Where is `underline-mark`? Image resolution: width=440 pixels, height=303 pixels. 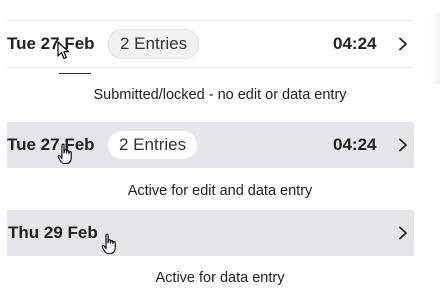 underline-mark is located at coordinates (75, 73).